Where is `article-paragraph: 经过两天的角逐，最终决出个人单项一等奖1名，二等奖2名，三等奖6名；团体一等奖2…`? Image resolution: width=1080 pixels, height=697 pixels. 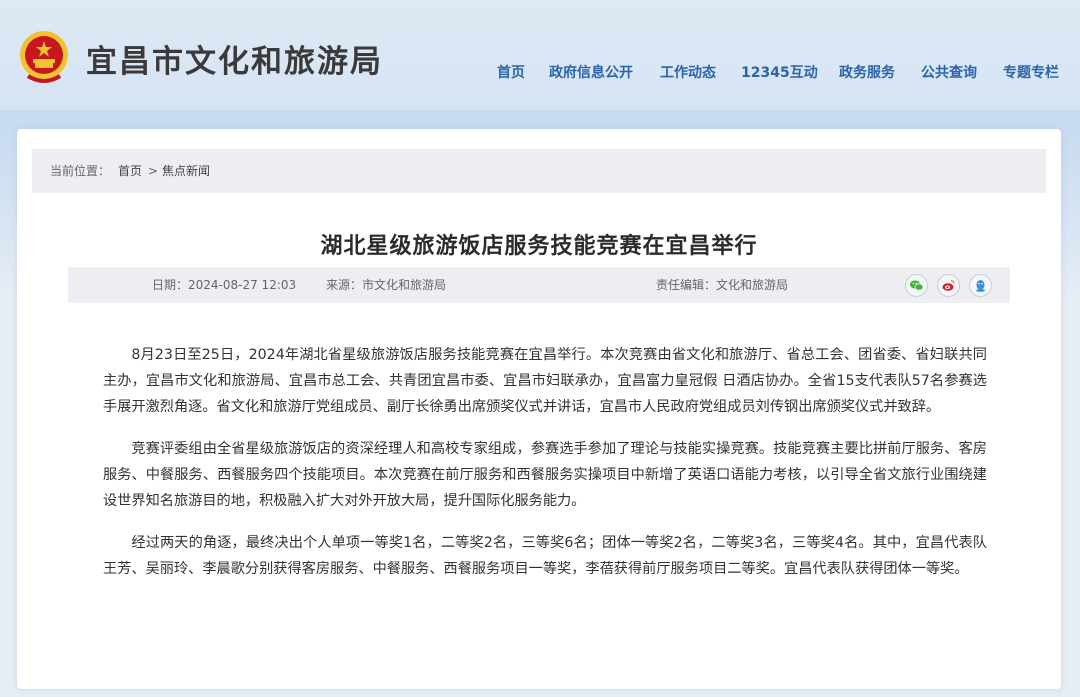 article-paragraph: 经过两天的角逐，最终决出个人单项一等奖1名，二等奖2名，三等奖6名；团体一等奖2… is located at coordinates (545, 556).